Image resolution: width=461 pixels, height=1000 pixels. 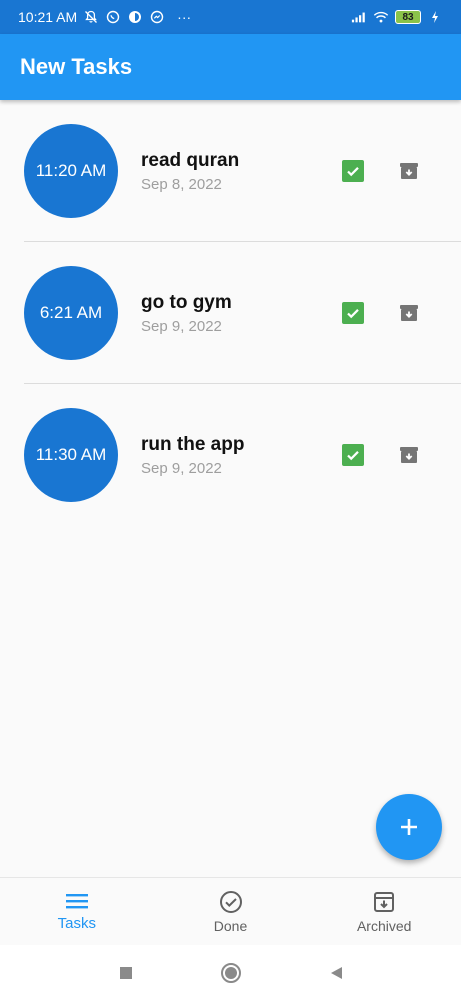 I want to click on circle-icon, so click(x=230, y=972).